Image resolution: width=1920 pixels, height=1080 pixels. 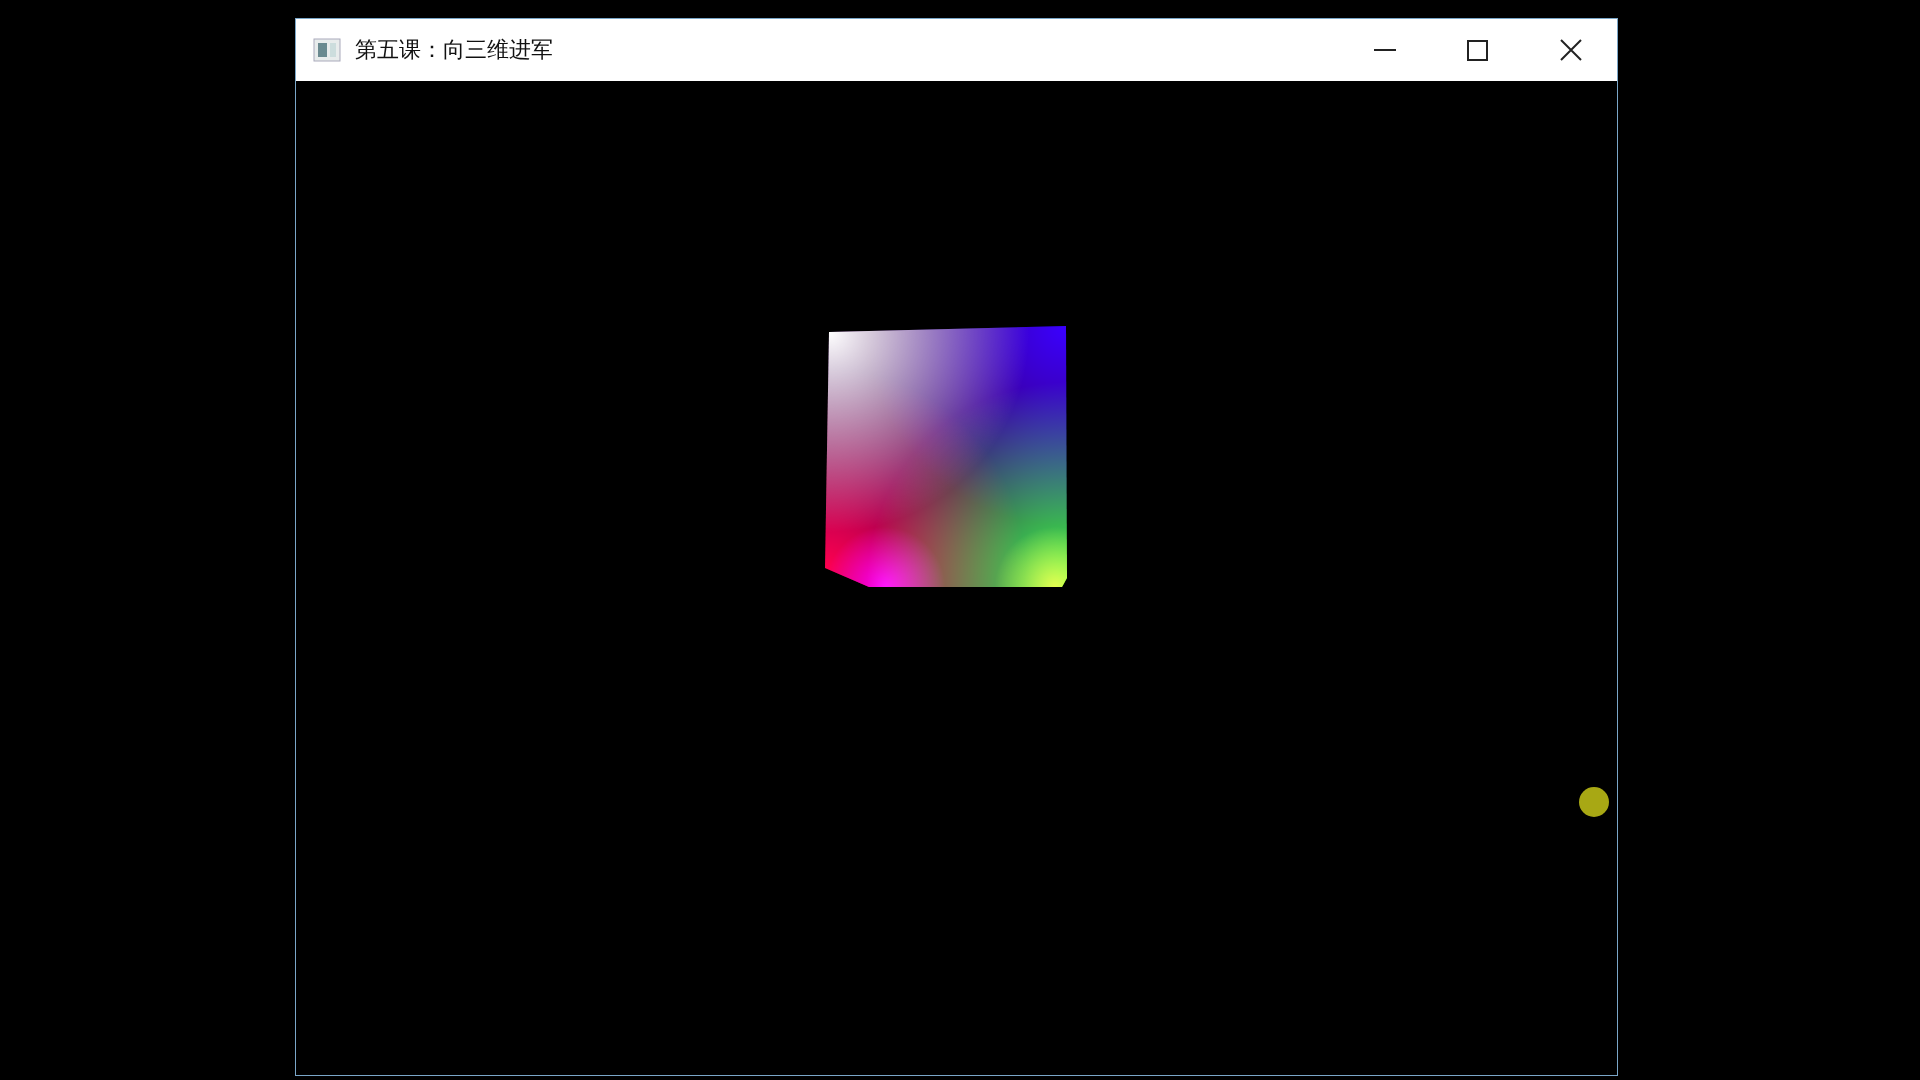 I want to click on app-icon, so click(x=327, y=50).